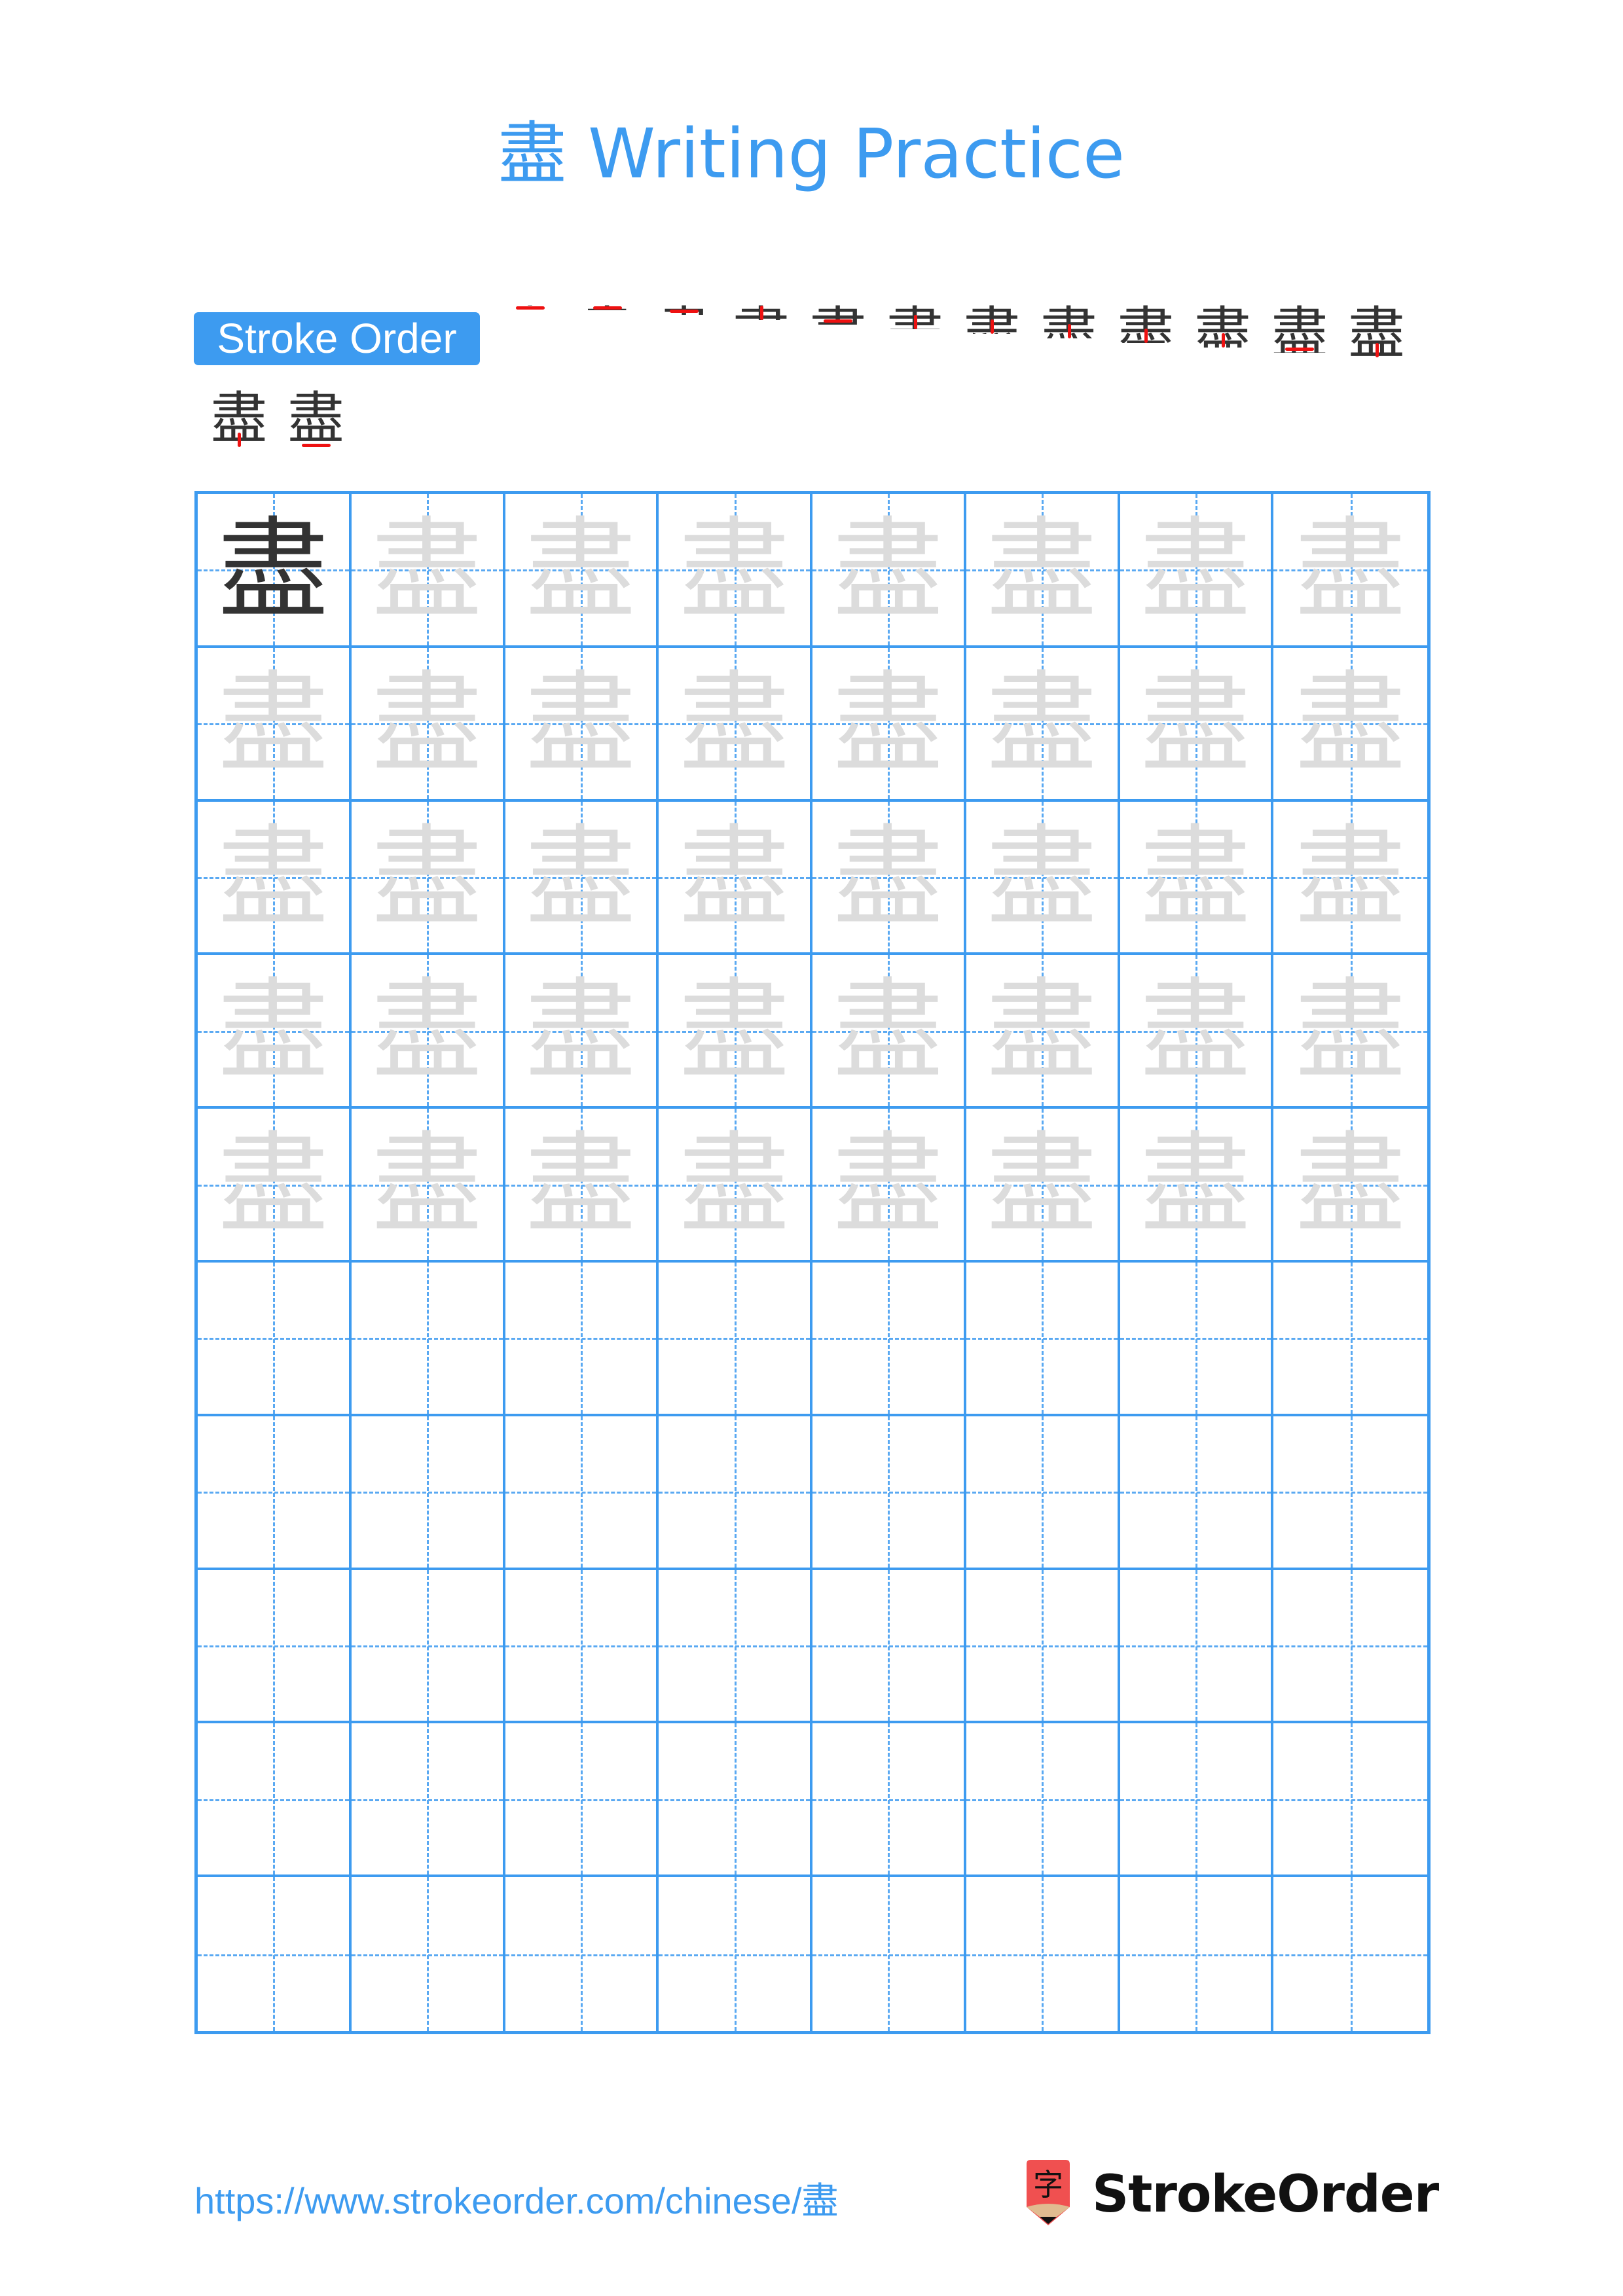  Describe the element at coordinates (1048, 2184) in the screenshot. I see `logo-glyph: 字` at that location.